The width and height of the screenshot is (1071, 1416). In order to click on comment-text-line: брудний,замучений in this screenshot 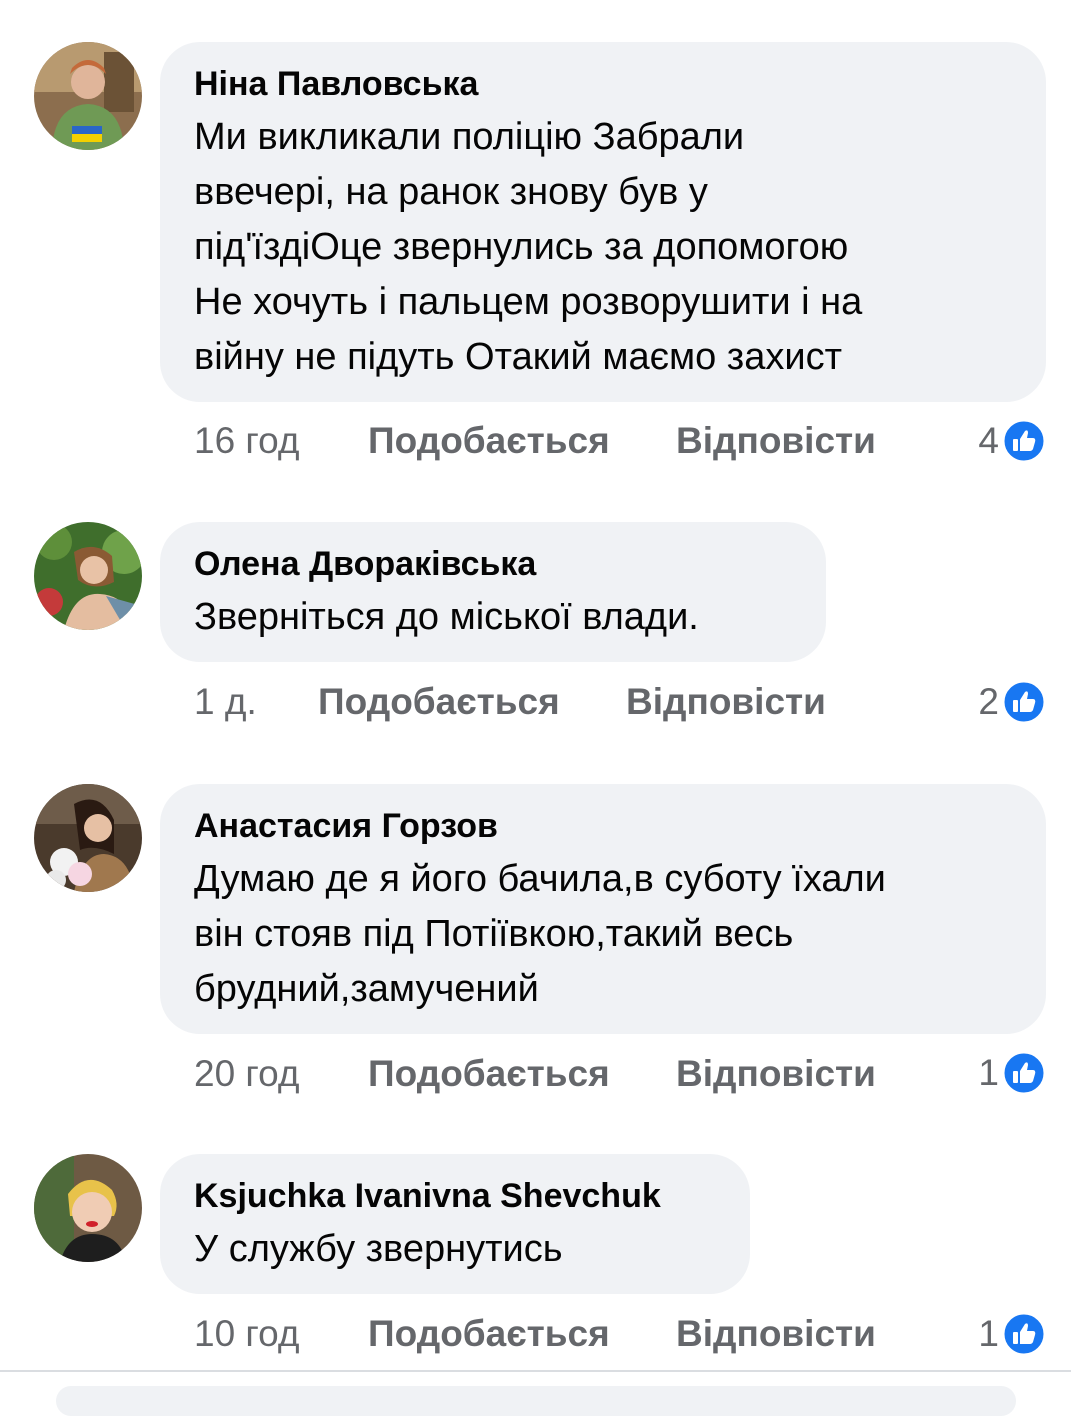, I will do `click(366, 989)`.